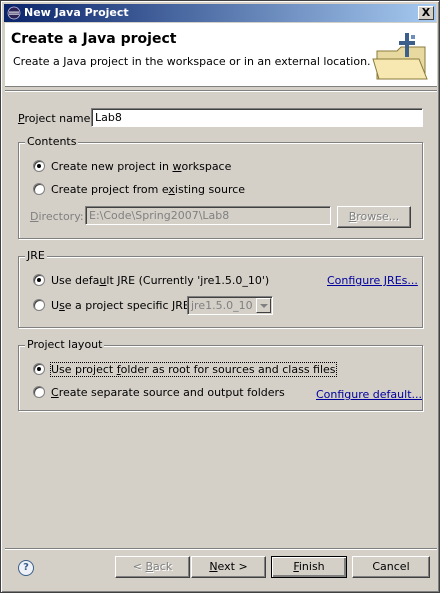  Describe the element at coordinates (94, 39) in the screenshot. I see `banner-title: Create a Java project` at that location.